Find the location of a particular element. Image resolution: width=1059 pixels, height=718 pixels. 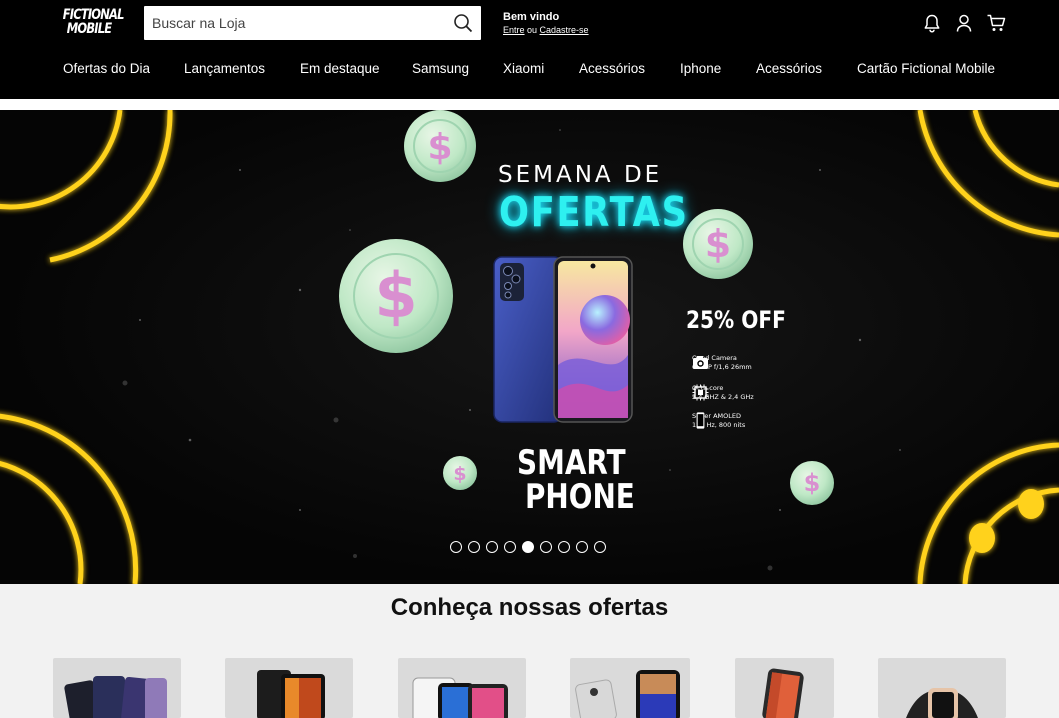

spec-camera: Quad Camera 64 MP f/1,6 26mm is located at coordinates (722, 363).